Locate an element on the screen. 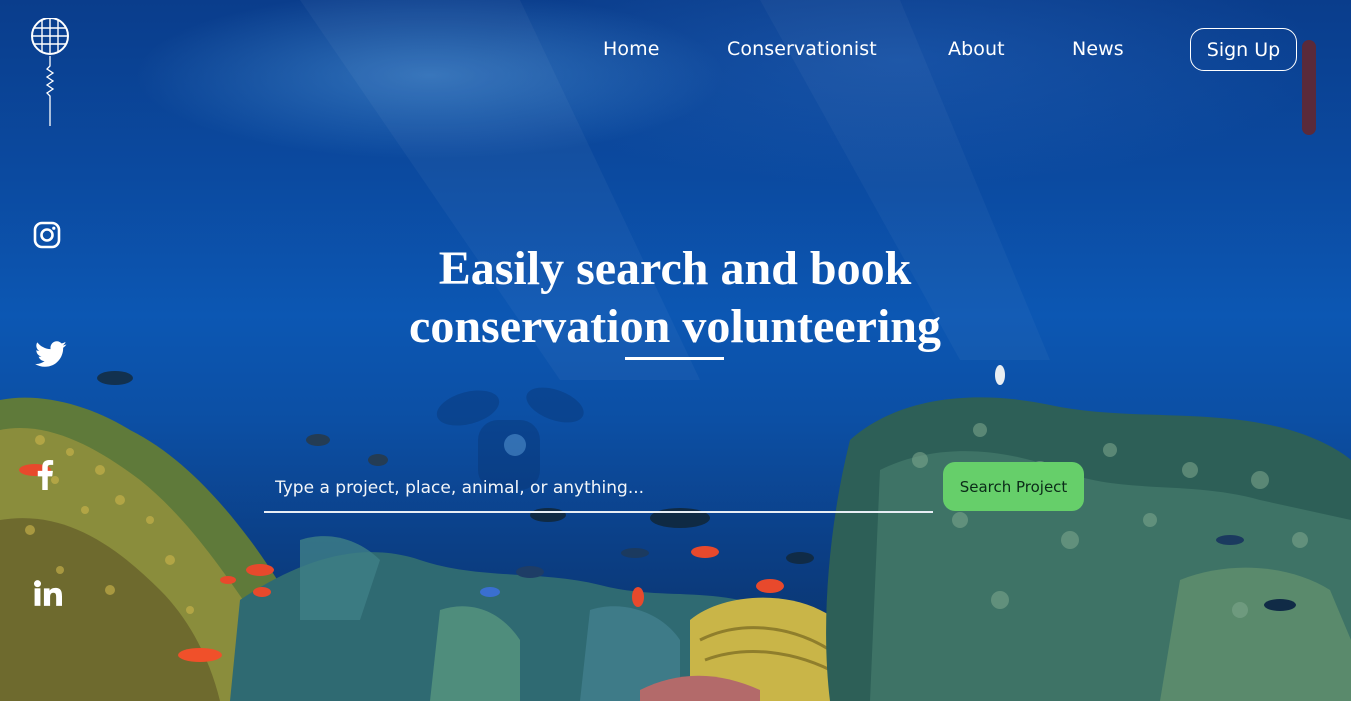  hero-title-line-1: Easily search and book is located at coordinates (675, 268).